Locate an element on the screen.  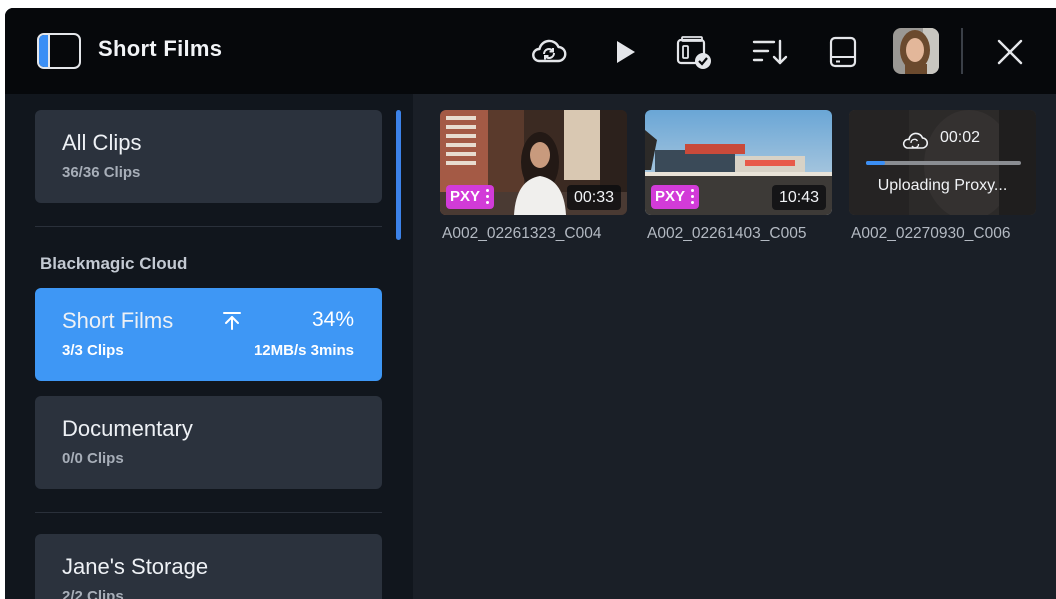
storage-drive-icon is located at coordinates (843, 52).